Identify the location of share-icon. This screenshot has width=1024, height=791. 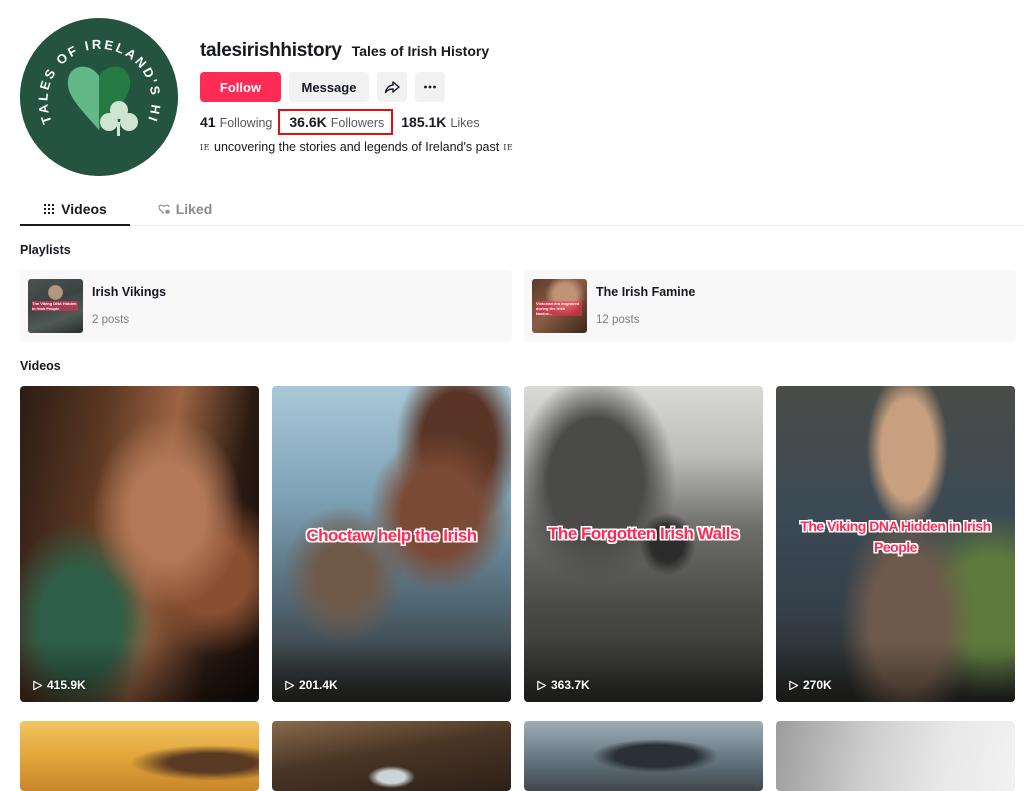
(392, 87).